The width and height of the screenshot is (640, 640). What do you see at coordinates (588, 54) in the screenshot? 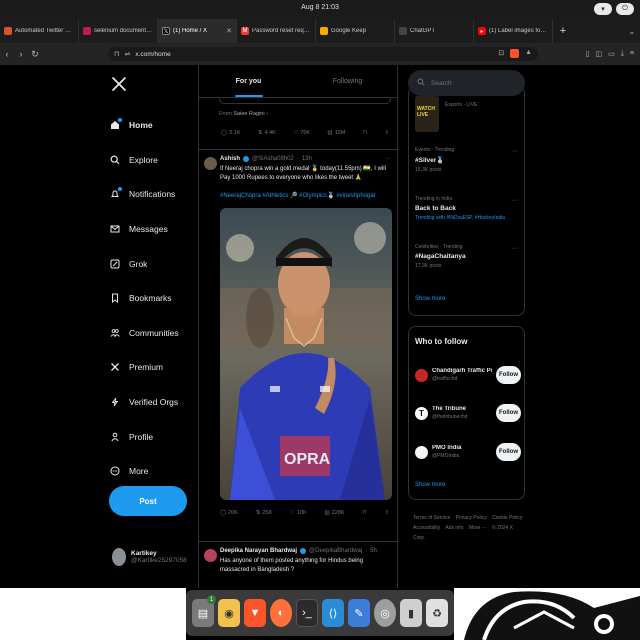
I see `extensions-icon: ▯` at bounding box center [588, 54].